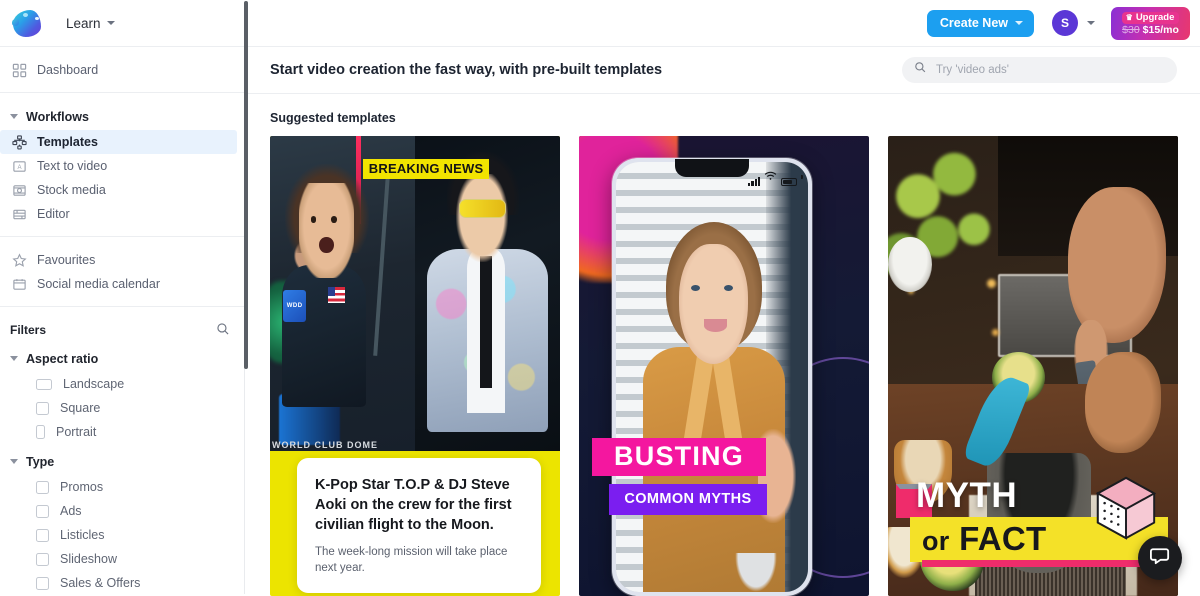  I want to click on filter-group-aspect-ratio: Aspect ratio, so click(122, 358).